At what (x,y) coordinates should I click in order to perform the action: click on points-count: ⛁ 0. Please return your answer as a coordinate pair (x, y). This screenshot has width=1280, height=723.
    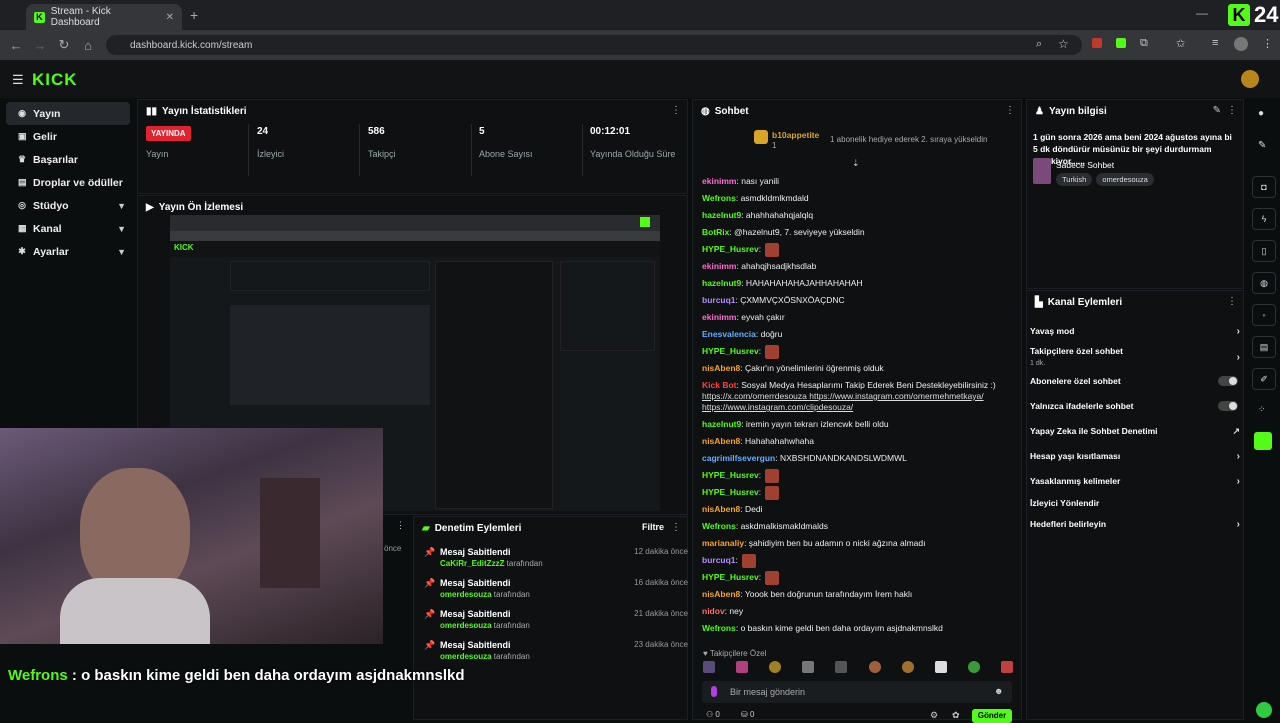
    Looking at the image, I should click on (747, 714).